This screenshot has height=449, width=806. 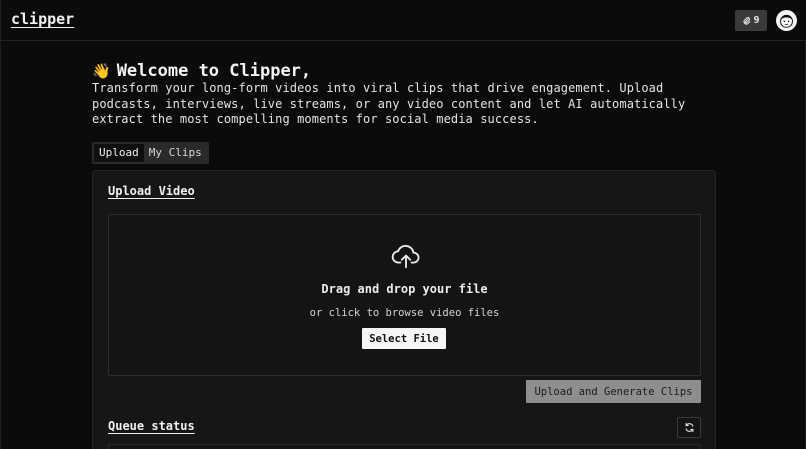 What do you see at coordinates (404, 289) in the screenshot?
I see `drop-title: Drag and drop your file` at bounding box center [404, 289].